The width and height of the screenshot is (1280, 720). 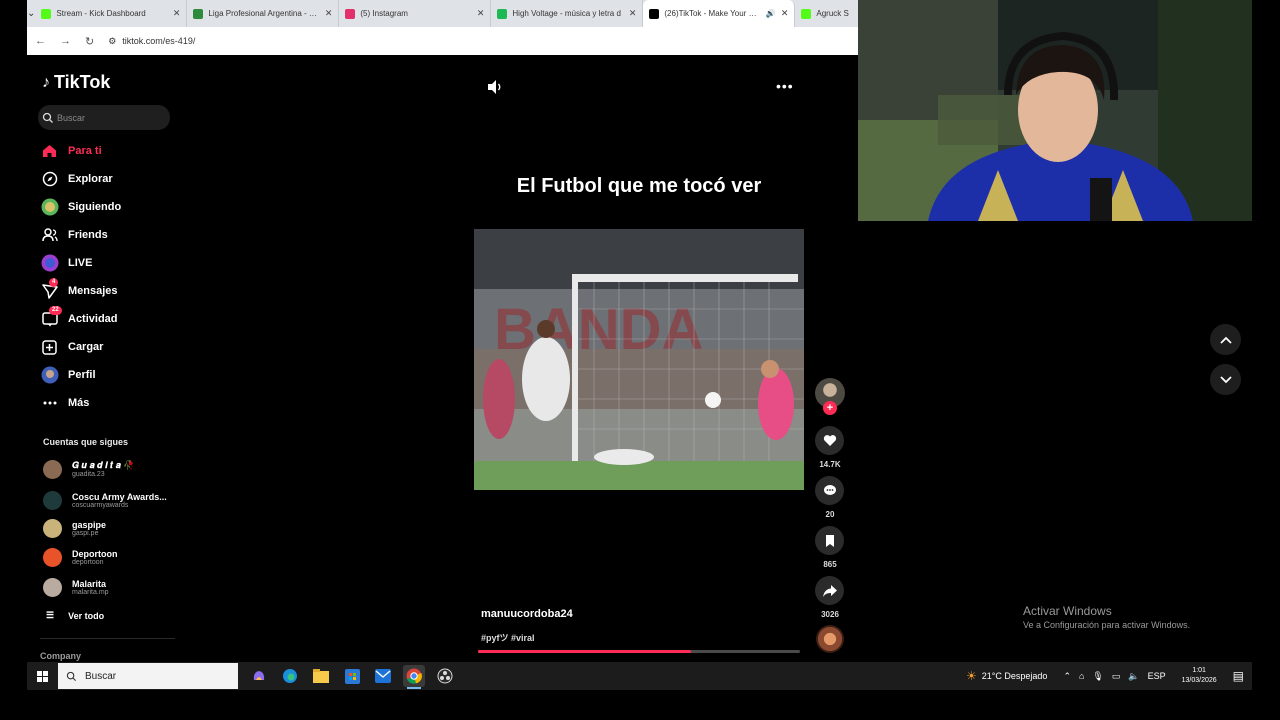 I want to click on following-account: Deportoon deportoon, so click(x=110, y=557).